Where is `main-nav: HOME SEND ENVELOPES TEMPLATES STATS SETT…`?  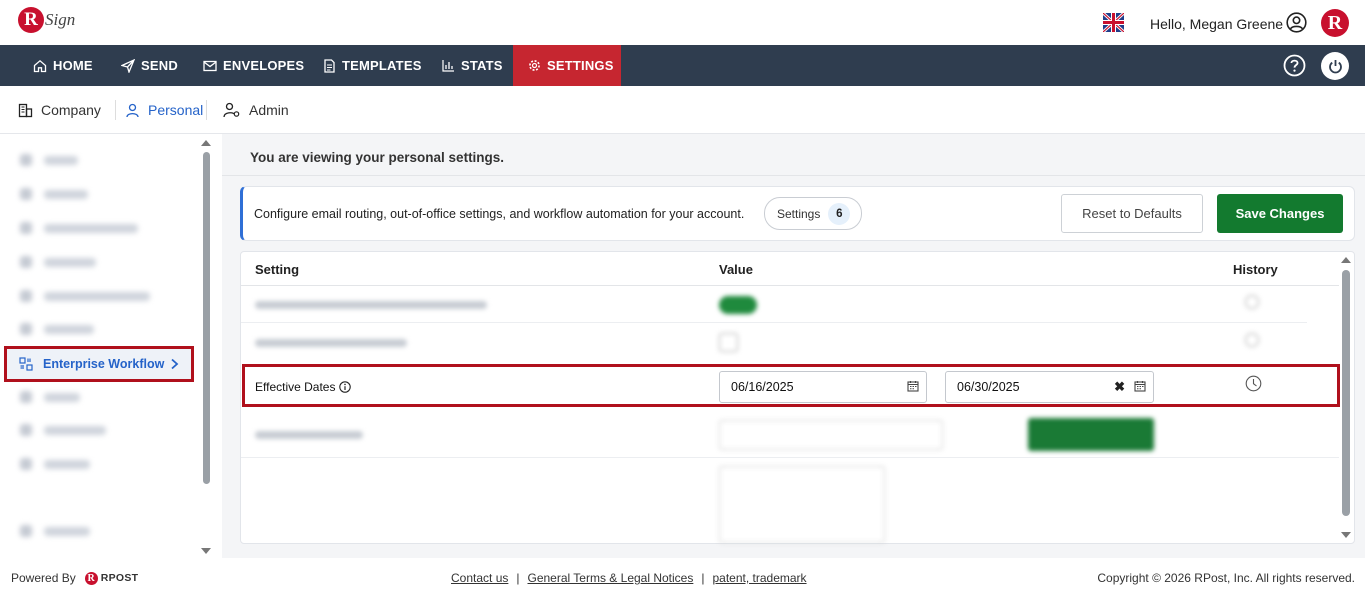 main-nav: HOME SEND ENVELOPES TEMPLATES STATS SETT… is located at coordinates (682, 65).